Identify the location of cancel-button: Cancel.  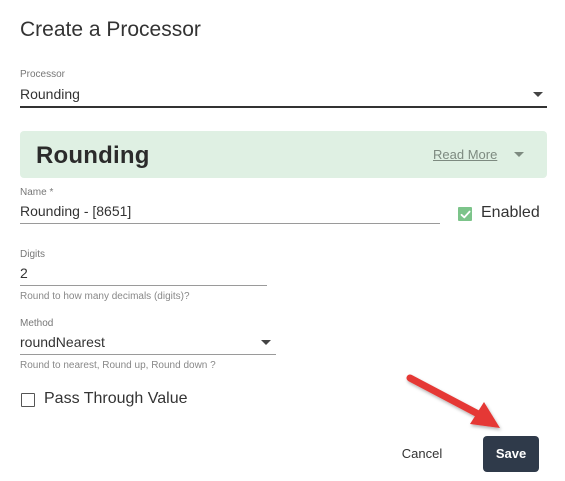
(422, 454).